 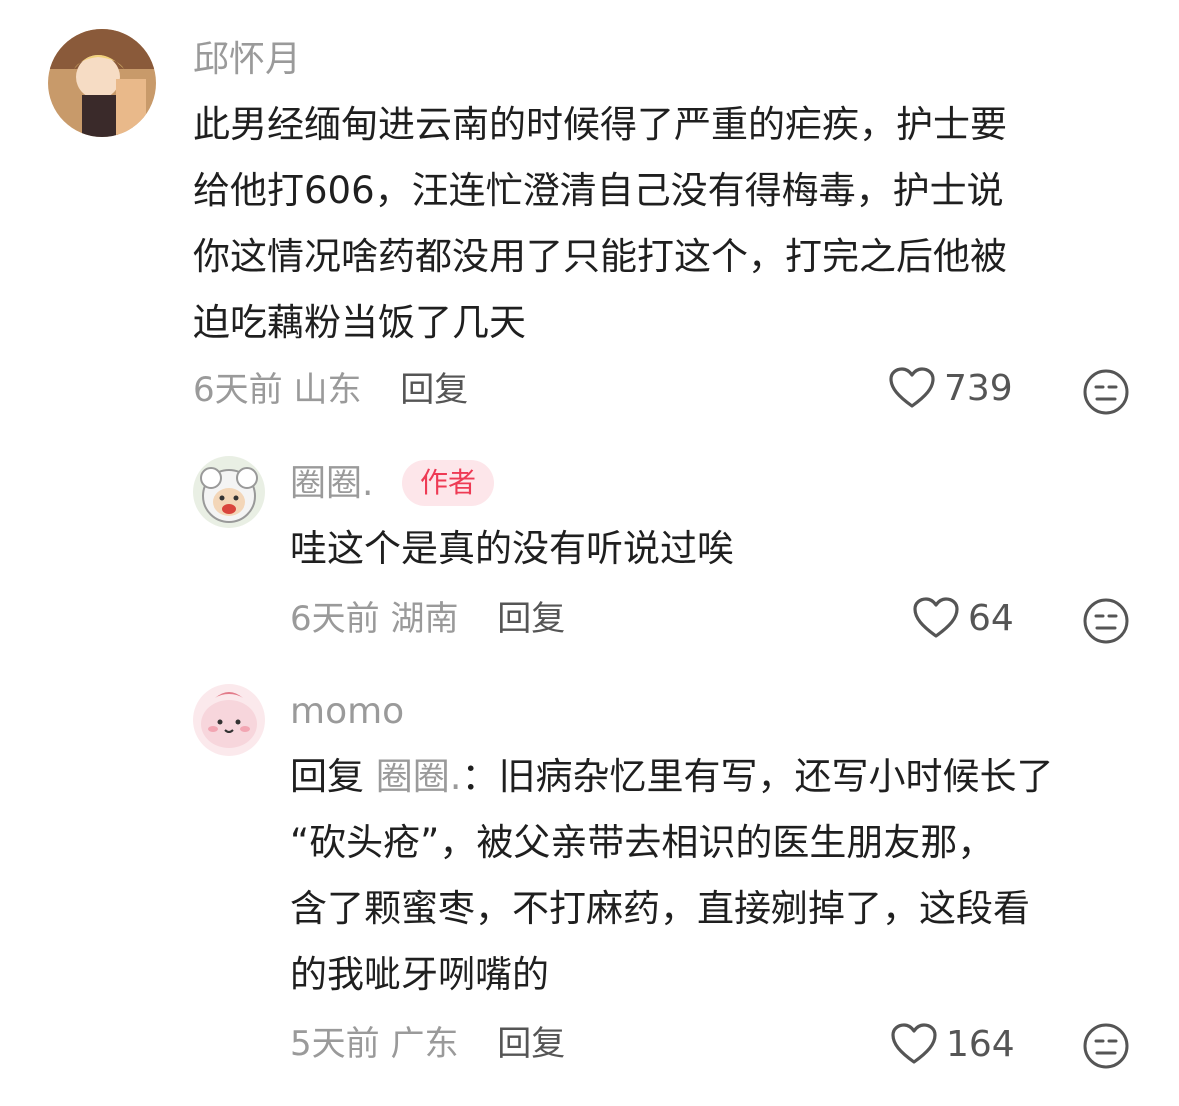 I want to click on comment-line: 给他打606，汪连忙澄清自己没有得梅毒，护士说, so click(x=598, y=190).